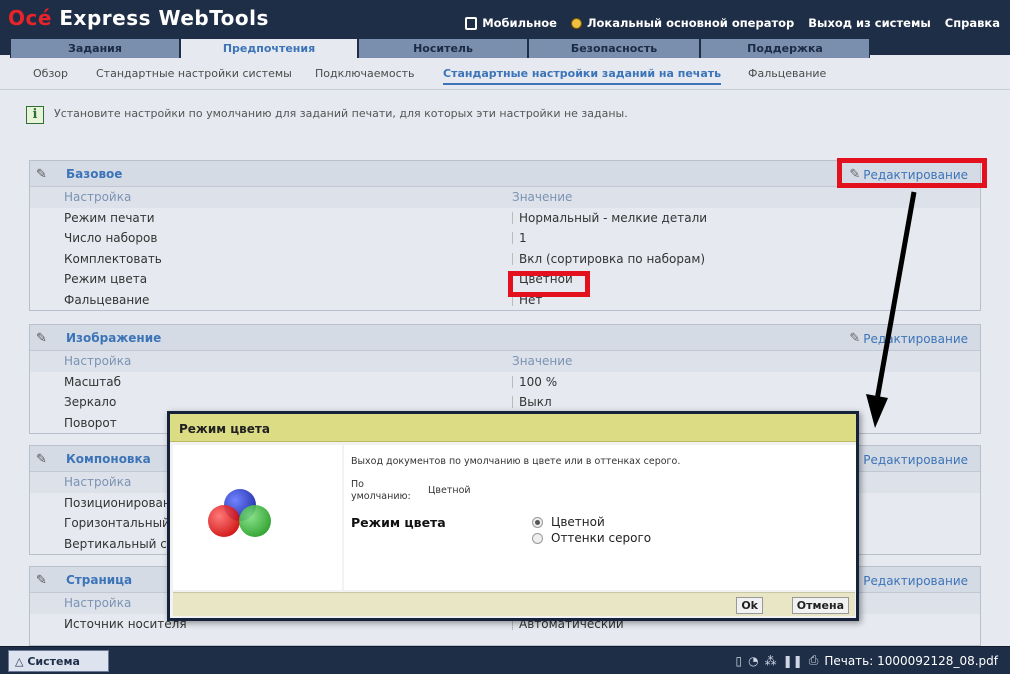 The image size is (1010, 674). What do you see at coordinates (591, 538) in the screenshot?
I see `radio-grayscale: Оттенки серого` at bounding box center [591, 538].